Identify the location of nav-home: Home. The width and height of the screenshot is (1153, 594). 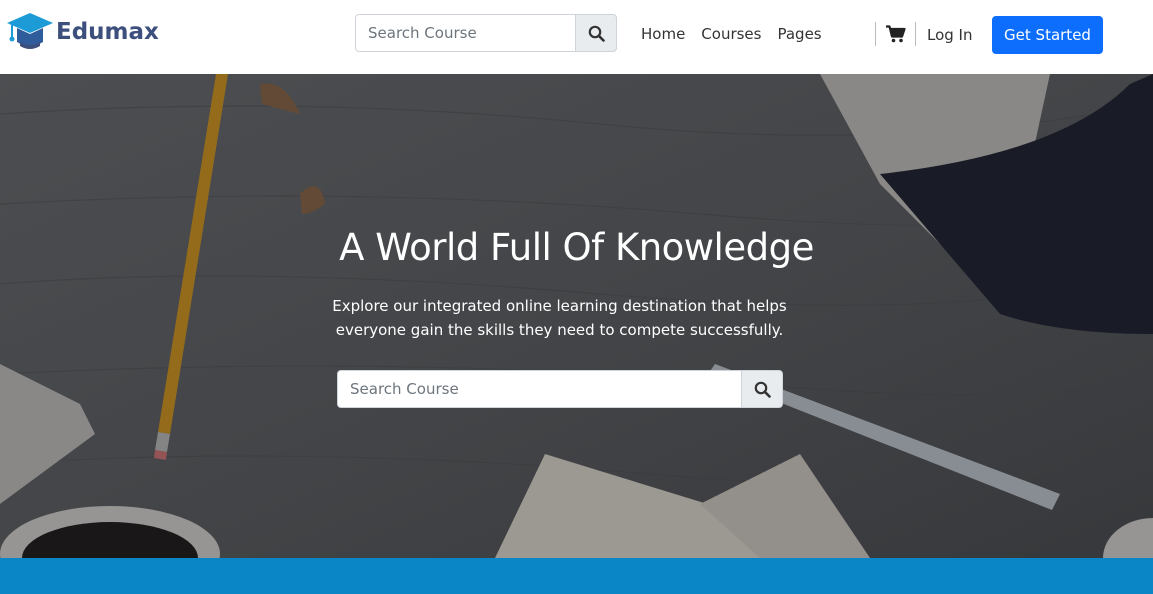
(663, 34).